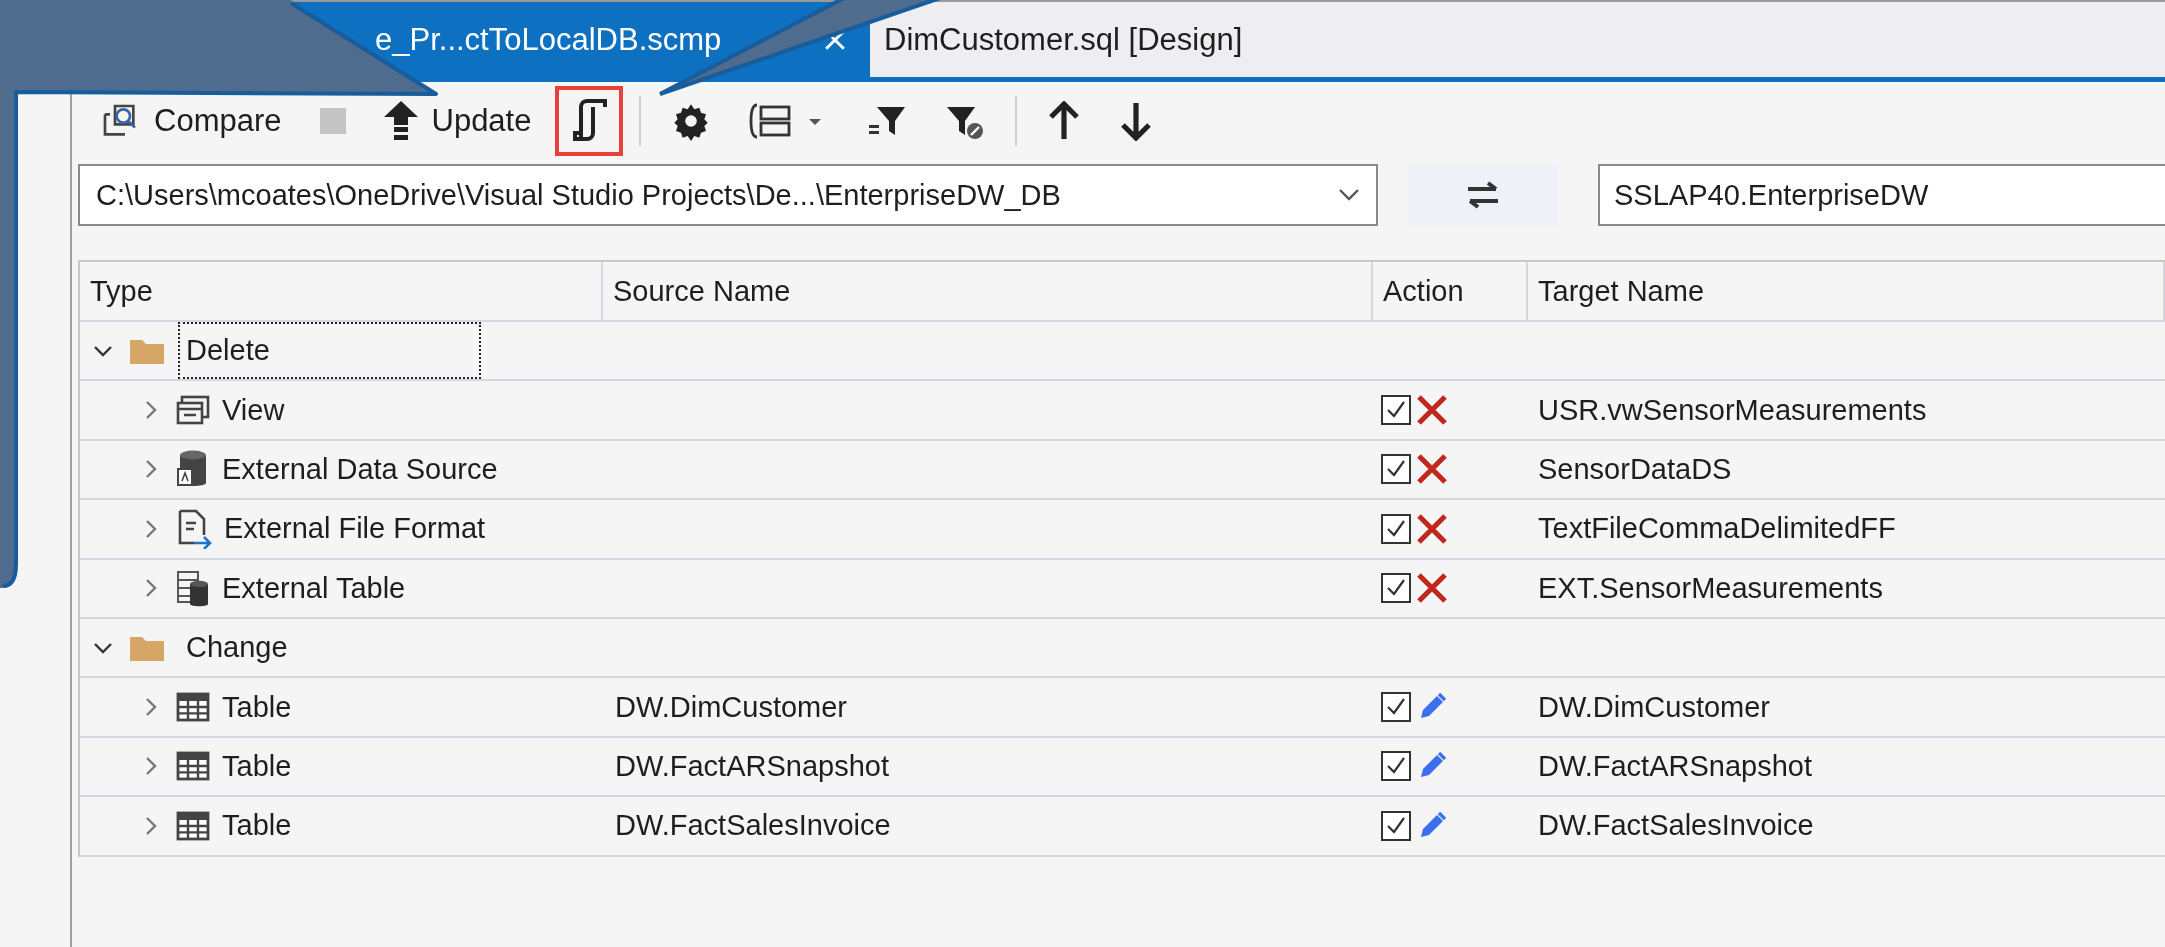 This screenshot has width=2165, height=947. What do you see at coordinates (1675, 766) in the screenshot?
I see `target-name-text: DW.FactARSnapshot` at bounding box center [1675, 766].